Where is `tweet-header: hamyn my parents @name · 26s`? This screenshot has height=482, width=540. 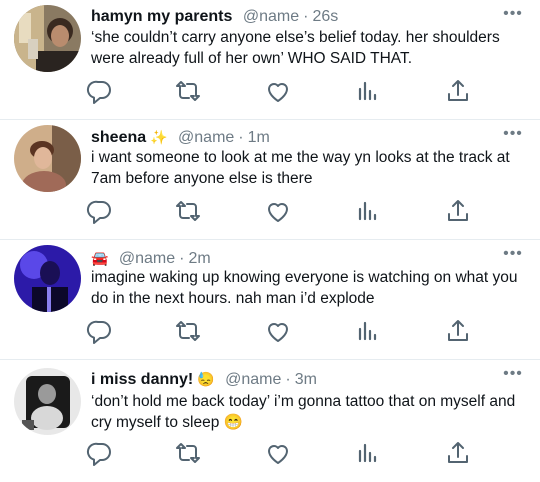
tweet-header: hamyn my parents @name · 26s is located at coordinates (285, 17).